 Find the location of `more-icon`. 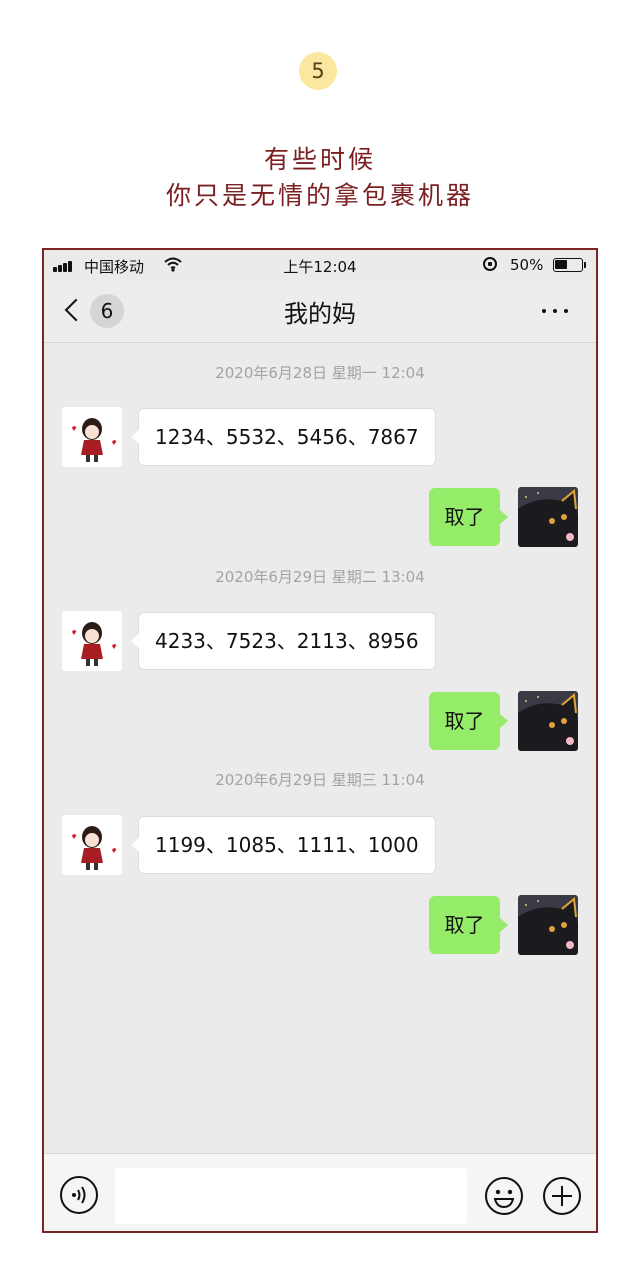

more-icon is located at coordinates (555, 311).